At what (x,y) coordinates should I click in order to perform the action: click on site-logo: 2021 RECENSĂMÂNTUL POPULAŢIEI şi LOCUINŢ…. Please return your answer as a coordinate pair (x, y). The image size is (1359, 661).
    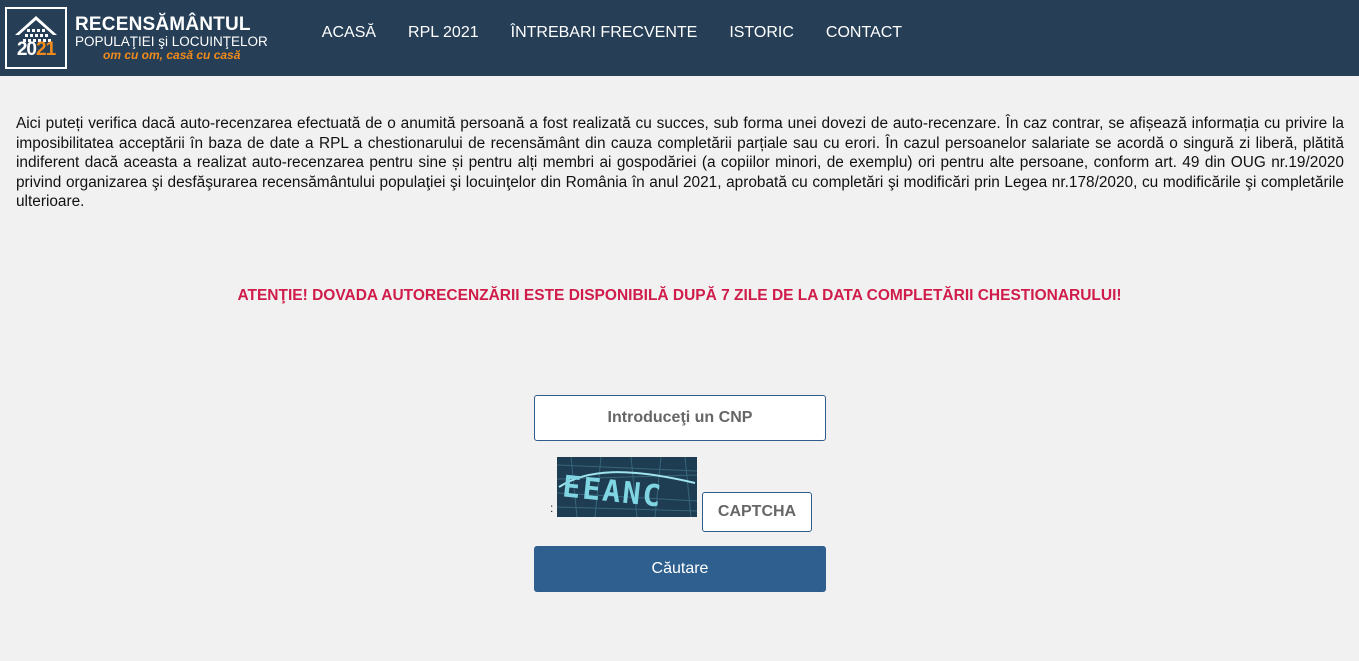
    Looking at the image, I should click on (136, 38).